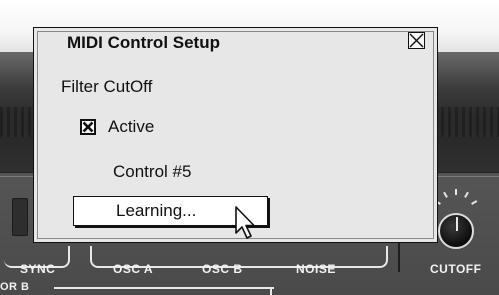 Image resolution: width=499 pixels, height=295 pixels. I want to click on active-checkbox, so click(88, 127).